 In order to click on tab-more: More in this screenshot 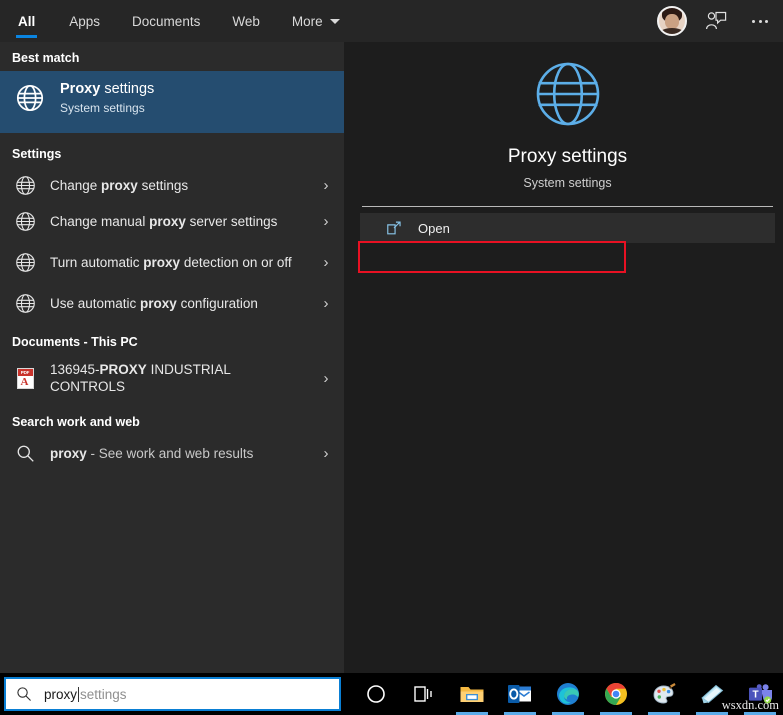, I will do `click(316, 21)`.